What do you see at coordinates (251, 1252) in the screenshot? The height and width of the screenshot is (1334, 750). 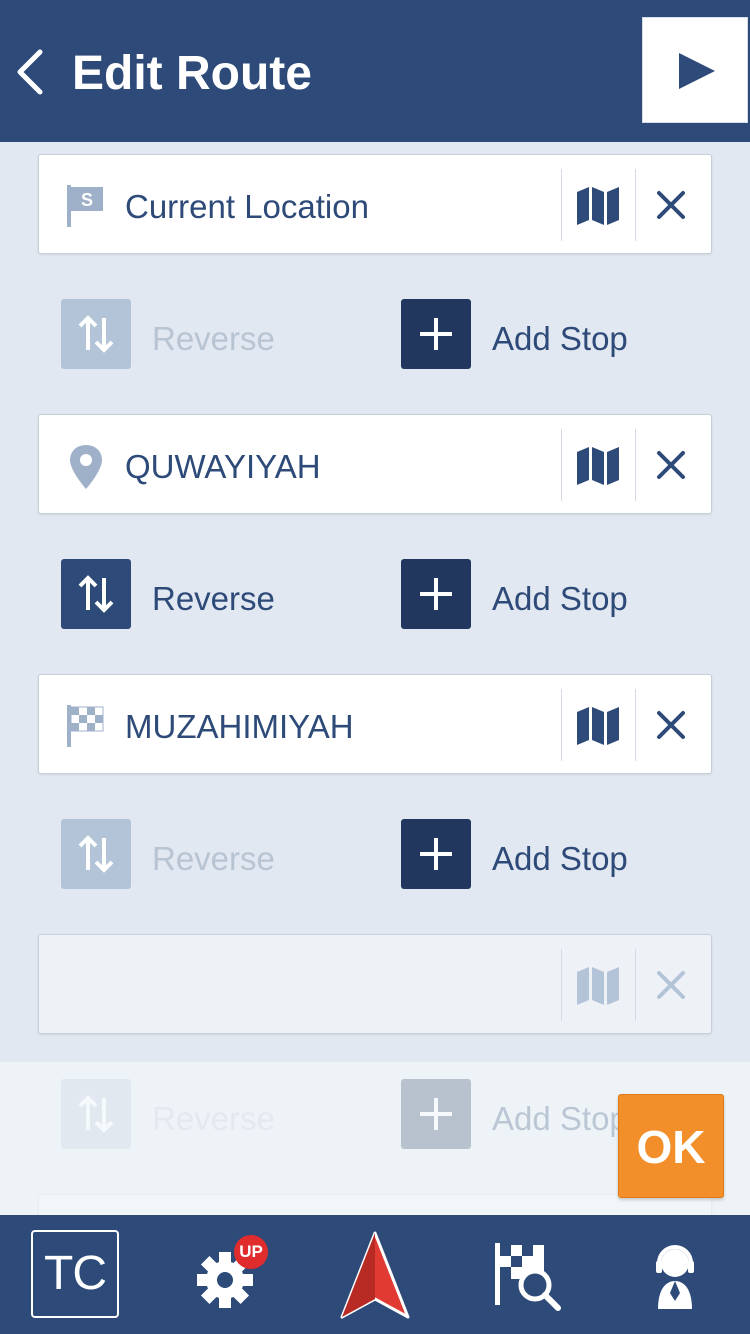 I see `update-badge: UP` at bounding box center [251, 1252].